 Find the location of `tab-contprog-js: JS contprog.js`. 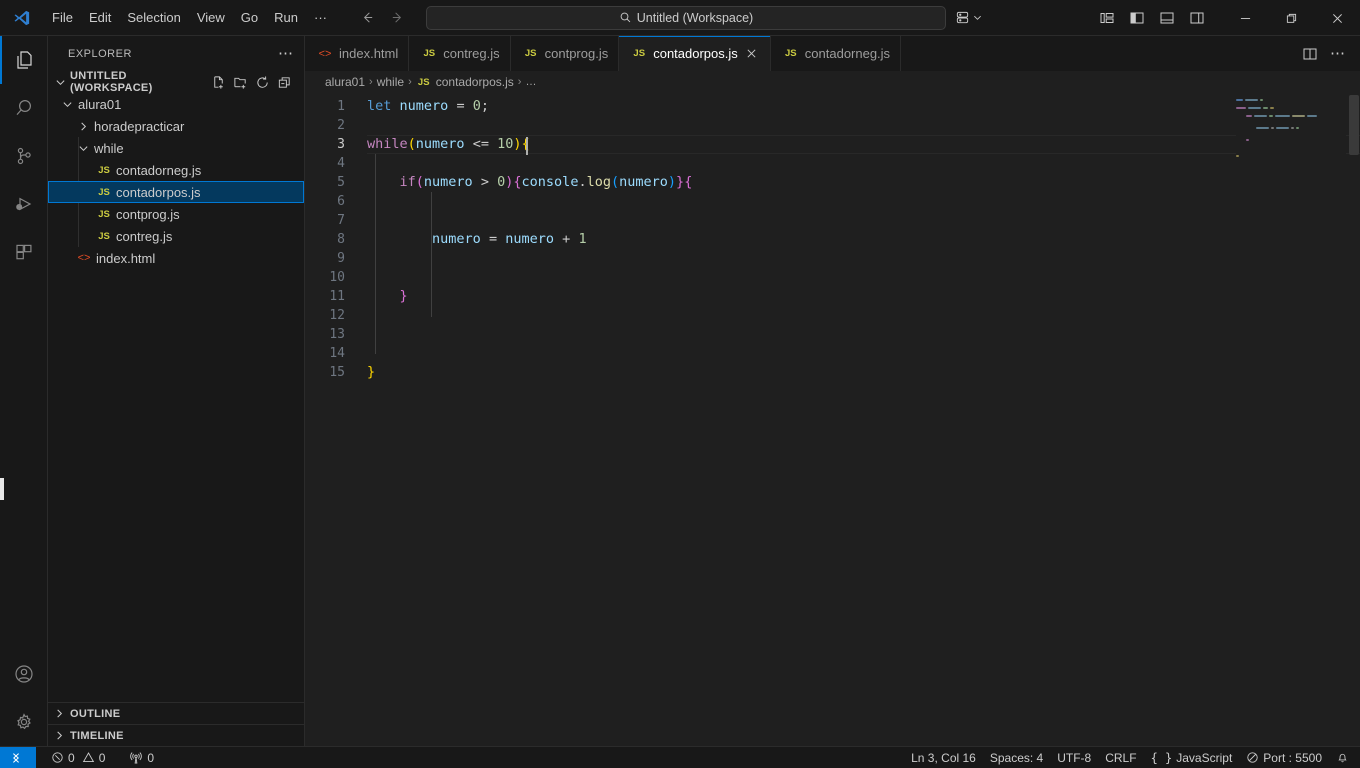

tab-contprog-js: JS contprog.js is located at coordinates (565, 53).